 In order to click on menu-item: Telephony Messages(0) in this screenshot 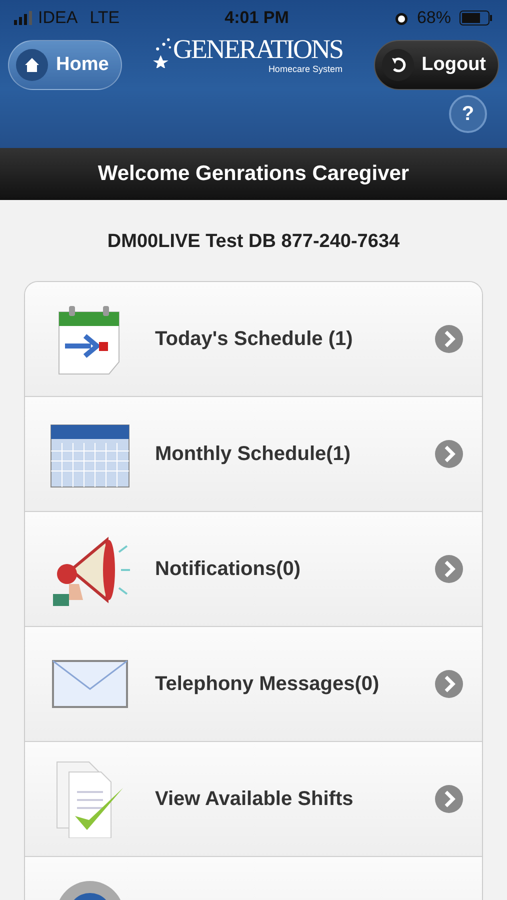, I will do `click(253, 684)`.